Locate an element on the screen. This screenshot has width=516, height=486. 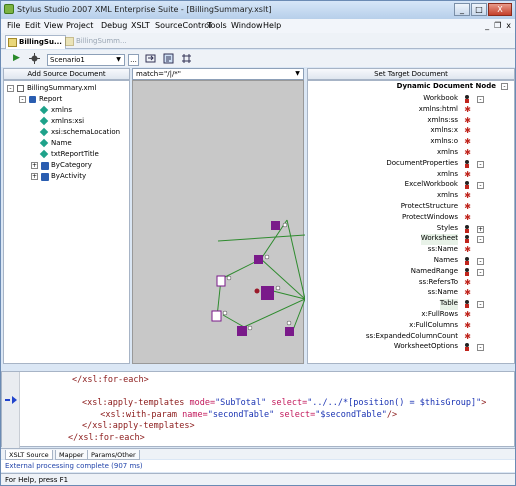
target-tree-item: DocumentProperties is located at coordinates (422, 164).